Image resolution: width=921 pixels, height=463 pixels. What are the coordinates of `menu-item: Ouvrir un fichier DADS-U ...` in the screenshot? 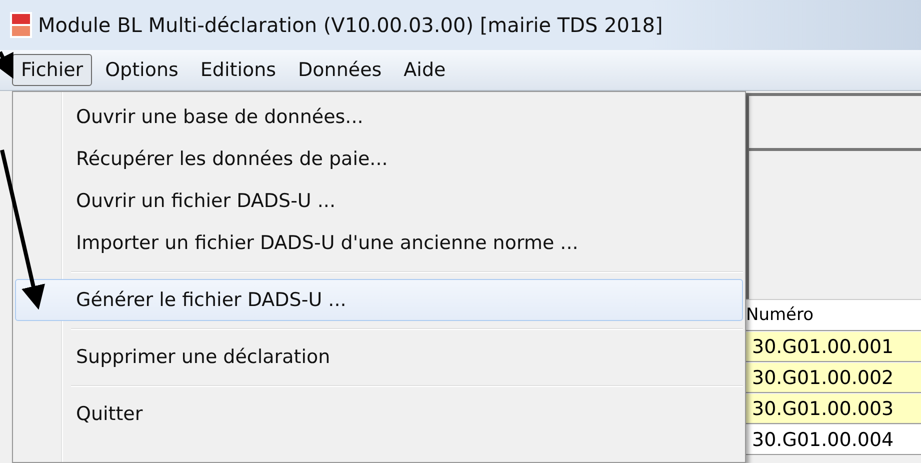 It's located at (379, 201).